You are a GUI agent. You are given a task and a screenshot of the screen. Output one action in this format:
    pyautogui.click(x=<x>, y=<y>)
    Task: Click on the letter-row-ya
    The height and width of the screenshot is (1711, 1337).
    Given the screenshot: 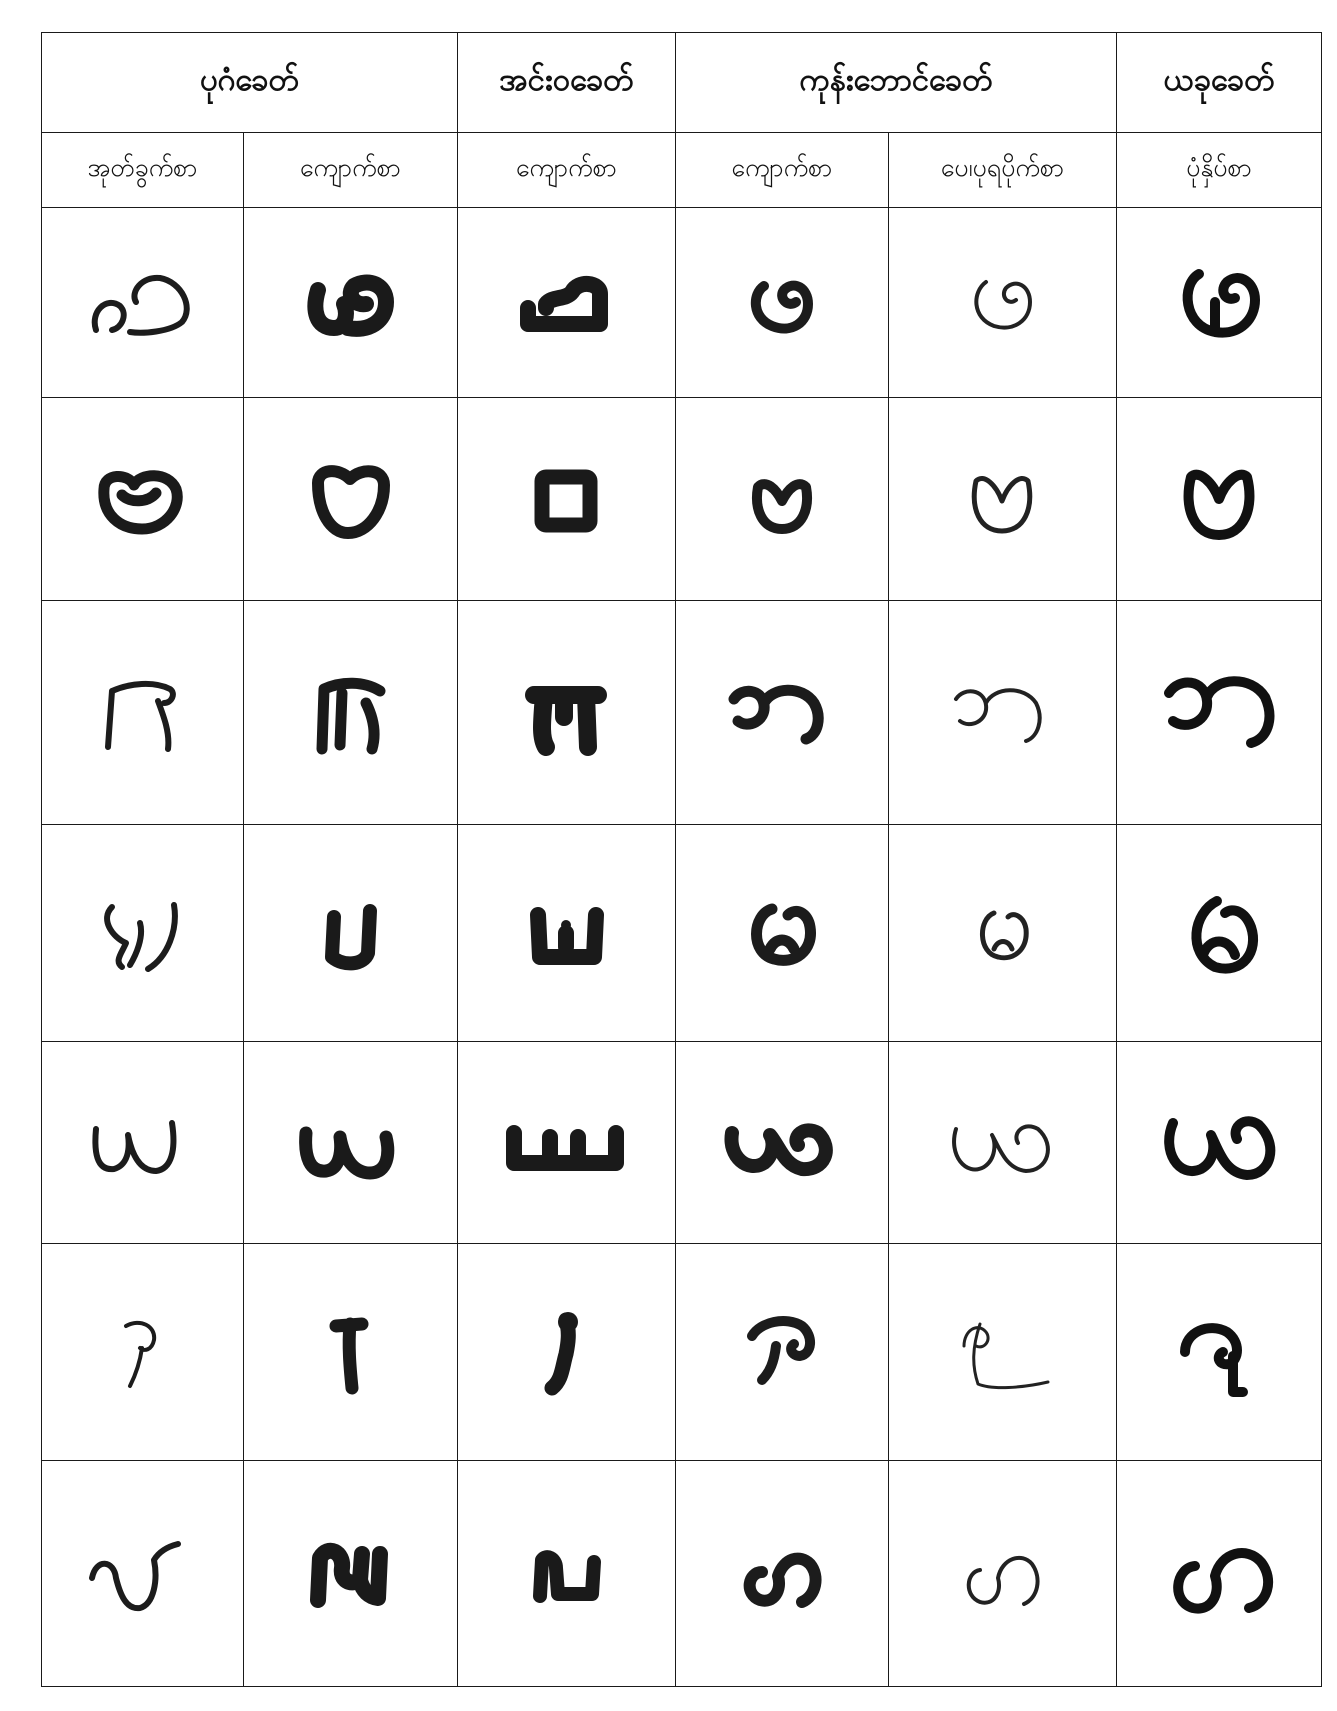 What is the action you would take?
    pyautogui.click(x=681, y=1143)
    